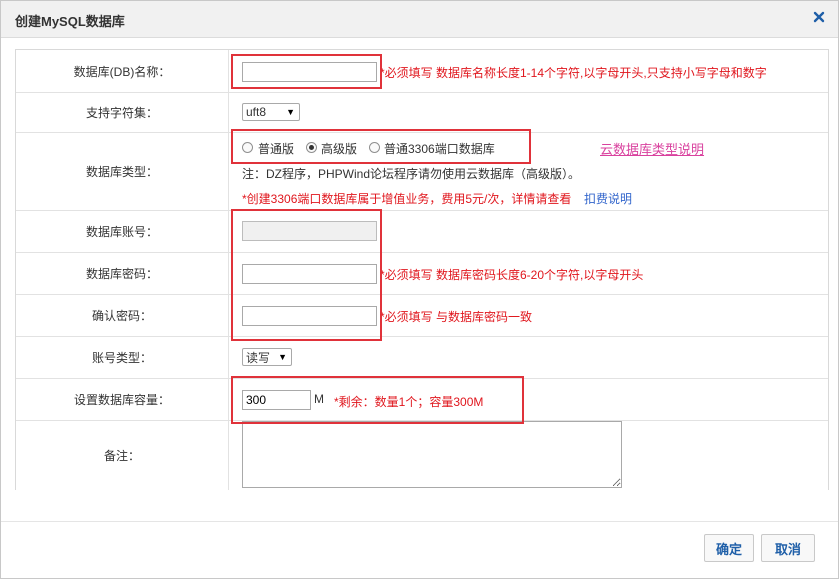 Image resolution: width=839 pixels, height=579 pixels. I want to click on row-confirm-password: 确认密码： *必须填写 与数据库密码一致, so click(422, 315).